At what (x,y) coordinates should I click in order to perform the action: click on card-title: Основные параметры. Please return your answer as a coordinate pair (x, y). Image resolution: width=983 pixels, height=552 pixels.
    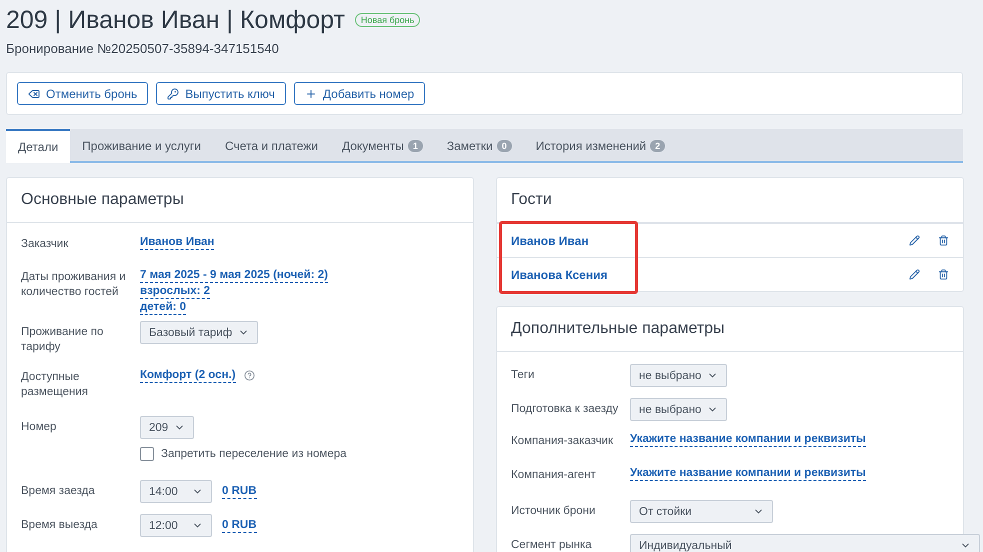
    Looking at the image, I should click on (240, 200).